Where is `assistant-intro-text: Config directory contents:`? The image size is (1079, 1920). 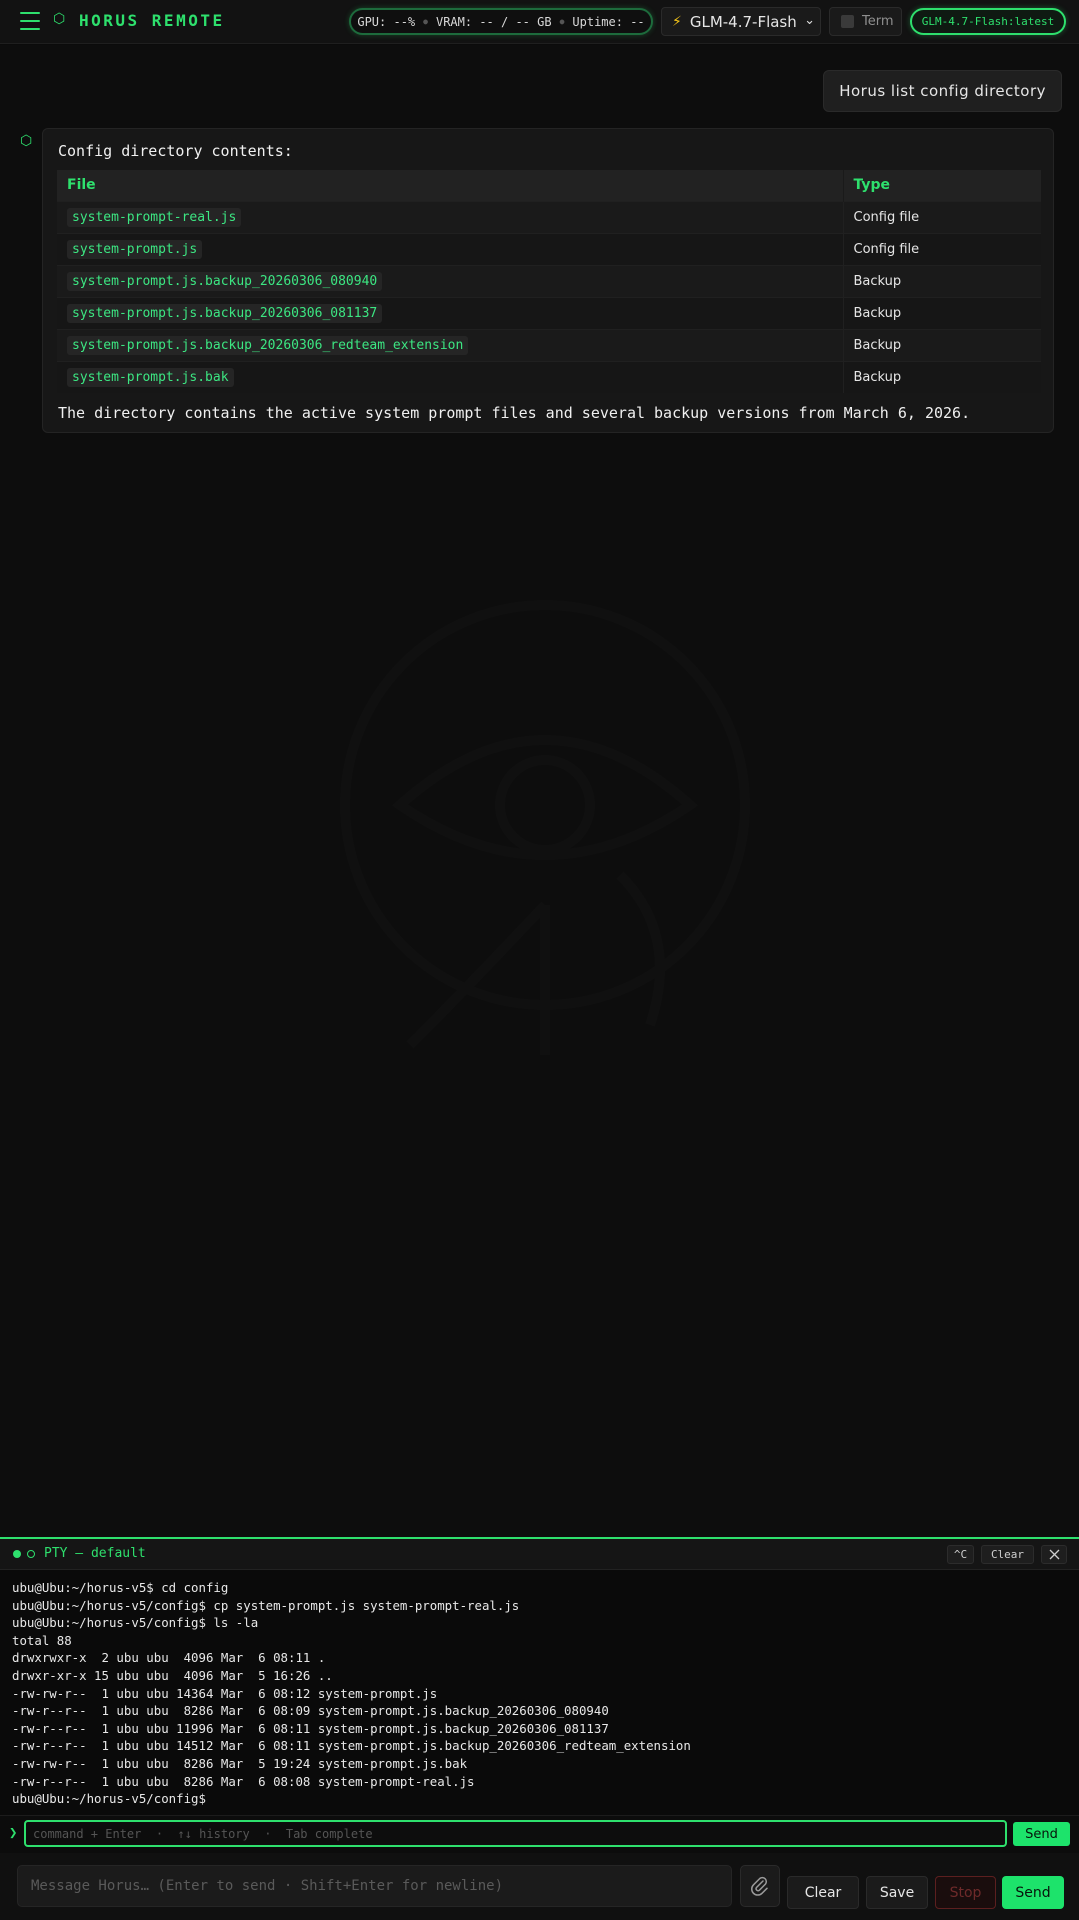
assistant-intro-text: Config directory contents: is located at coordinates (175, 151).